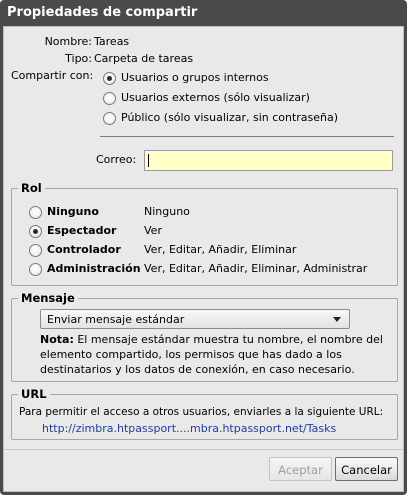 Image resolution: width=407 pixels, height=495 pixels. Describe the element at coordinates (57, 339) in the screenshot. I see `note-label: Nota:` at that location.